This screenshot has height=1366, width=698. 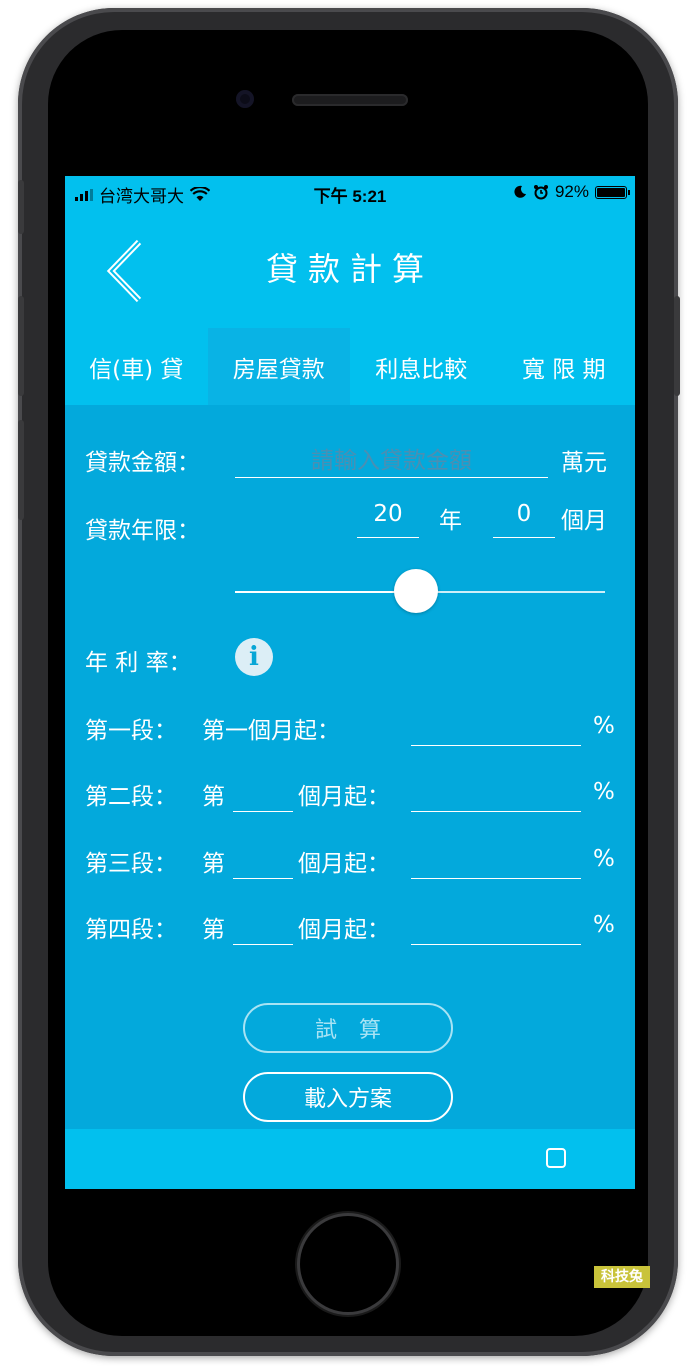 I want to click on home-button, so click(x=348, y=1264).